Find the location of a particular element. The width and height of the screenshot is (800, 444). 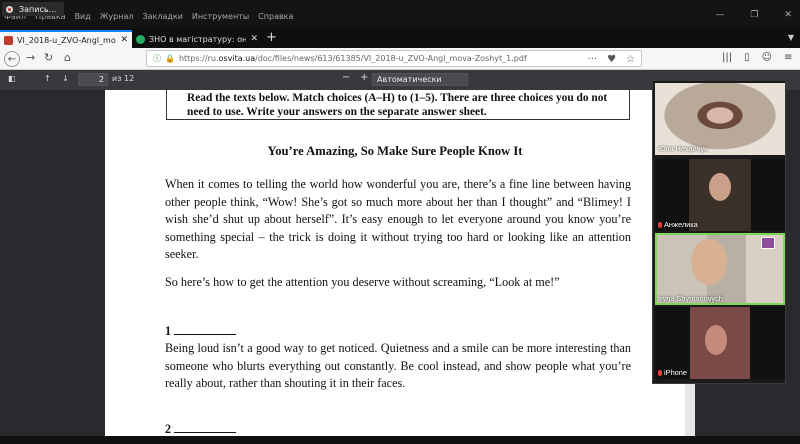

sidebar-icon: ▯ is located at coordinates (747, 57).